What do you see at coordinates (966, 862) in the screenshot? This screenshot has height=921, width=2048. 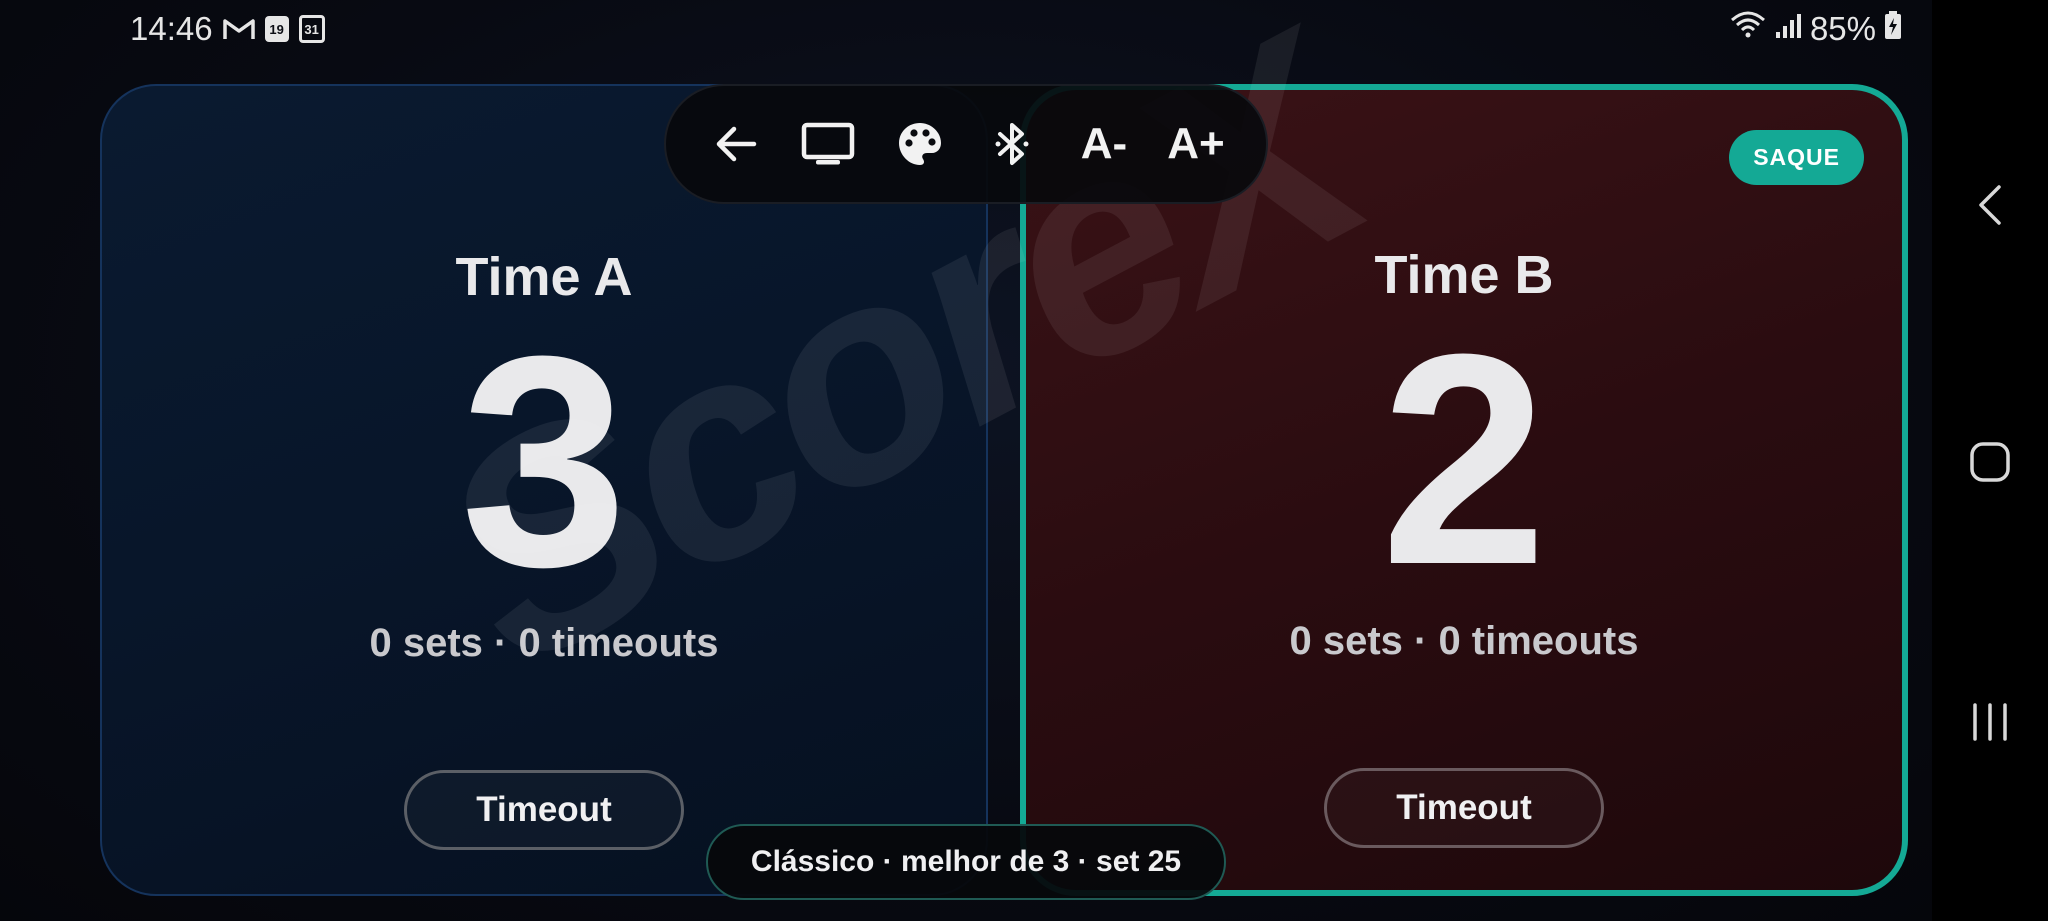 I see `match-mode-pill: Clássico · melhor de 3 · set 25` at bounding box center [966, 862].